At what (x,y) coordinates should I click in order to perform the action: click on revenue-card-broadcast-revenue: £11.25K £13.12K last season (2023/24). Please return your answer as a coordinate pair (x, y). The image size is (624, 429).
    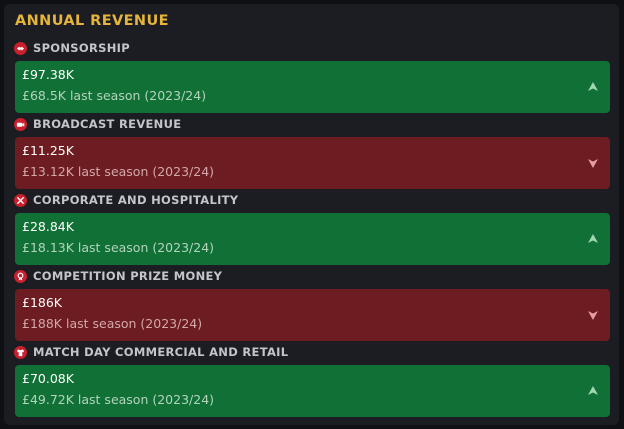
    Looking at the image, I should click on (312, 163).